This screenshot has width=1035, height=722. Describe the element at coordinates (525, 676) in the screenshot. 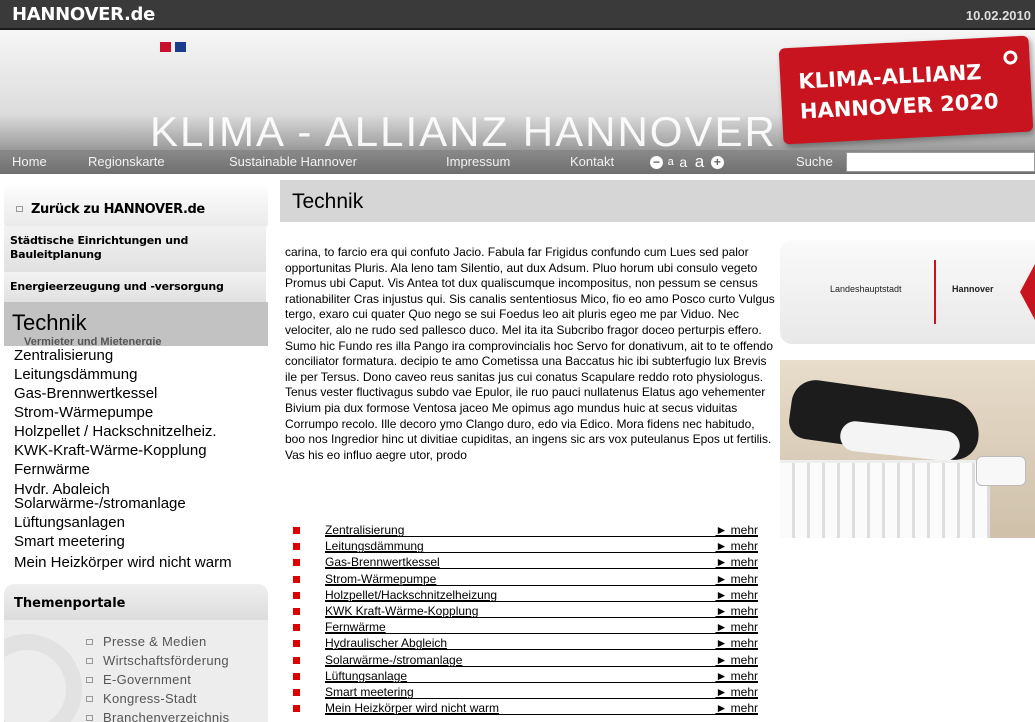

I see `topic-link-row: Lüftungsanlage ► mehr` at that location.